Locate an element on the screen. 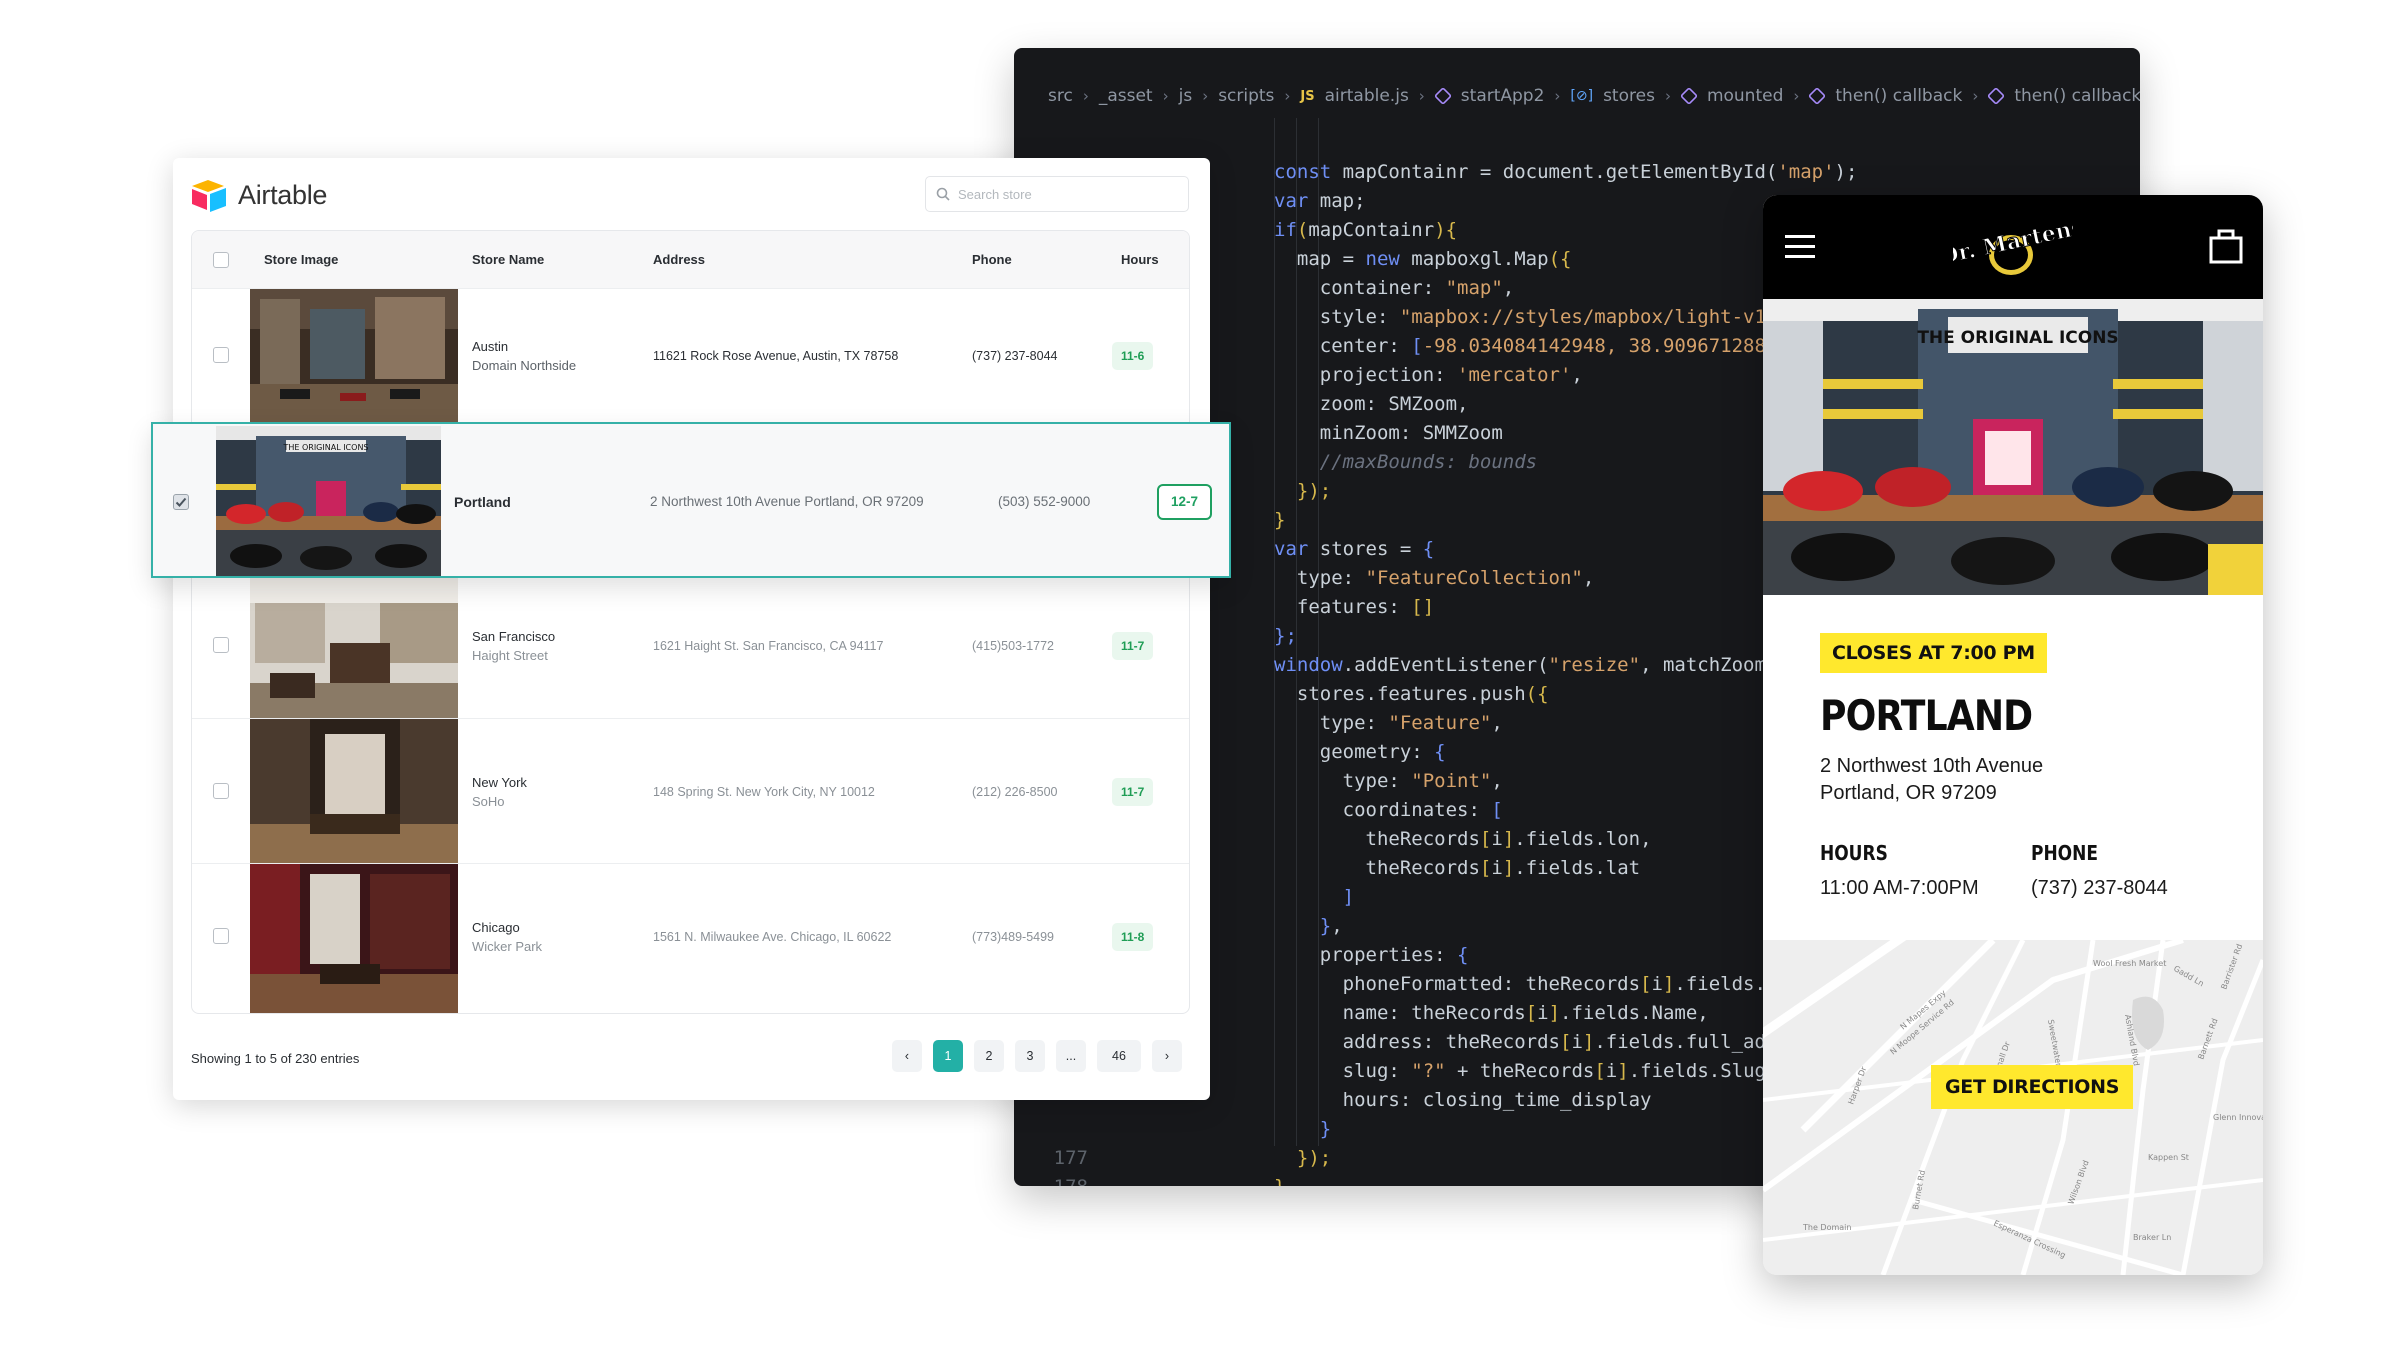  store-phone: (737) 237-8044 is located at coordinates (1015, 356).